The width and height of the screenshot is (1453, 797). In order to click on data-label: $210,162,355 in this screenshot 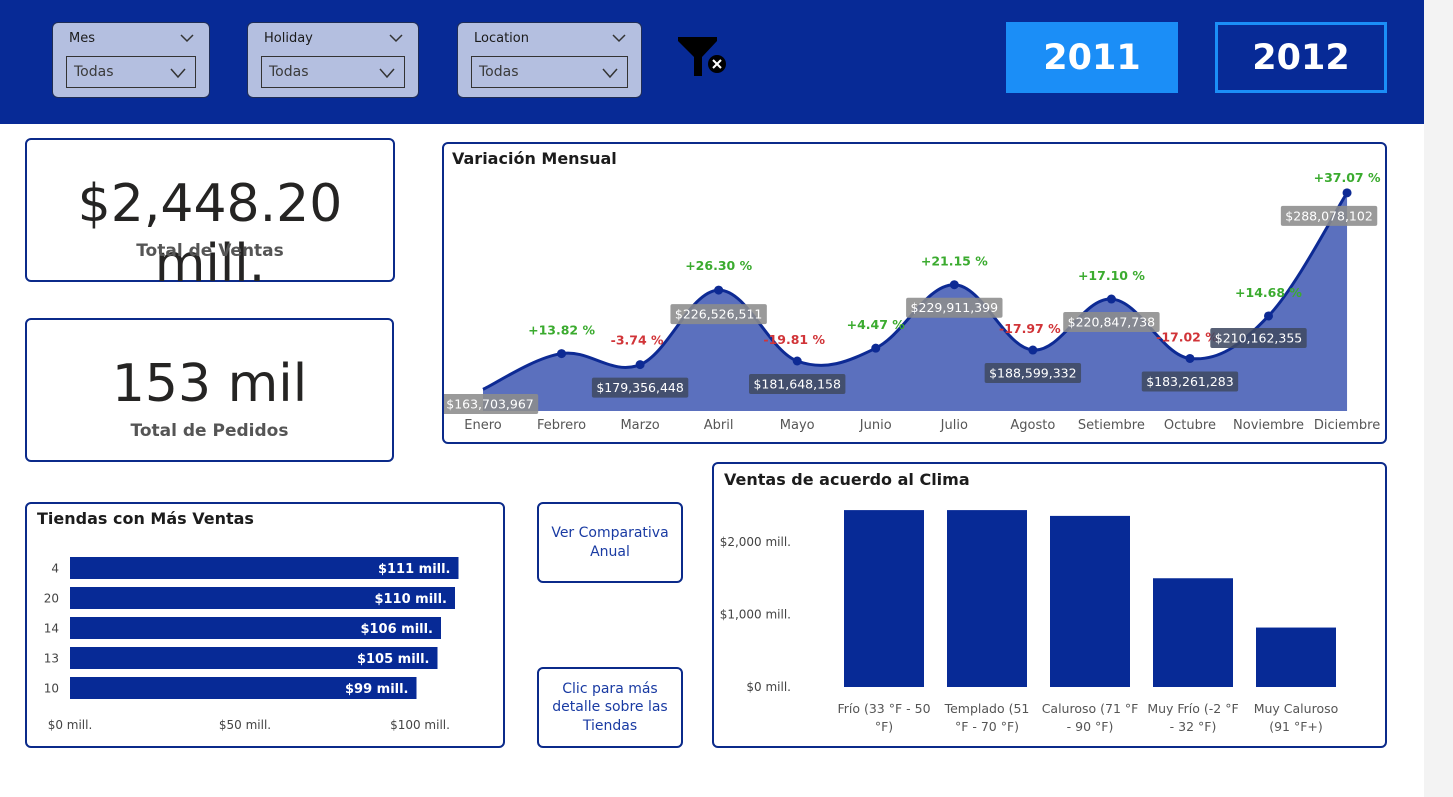, I will do `click(1258, 337)`.